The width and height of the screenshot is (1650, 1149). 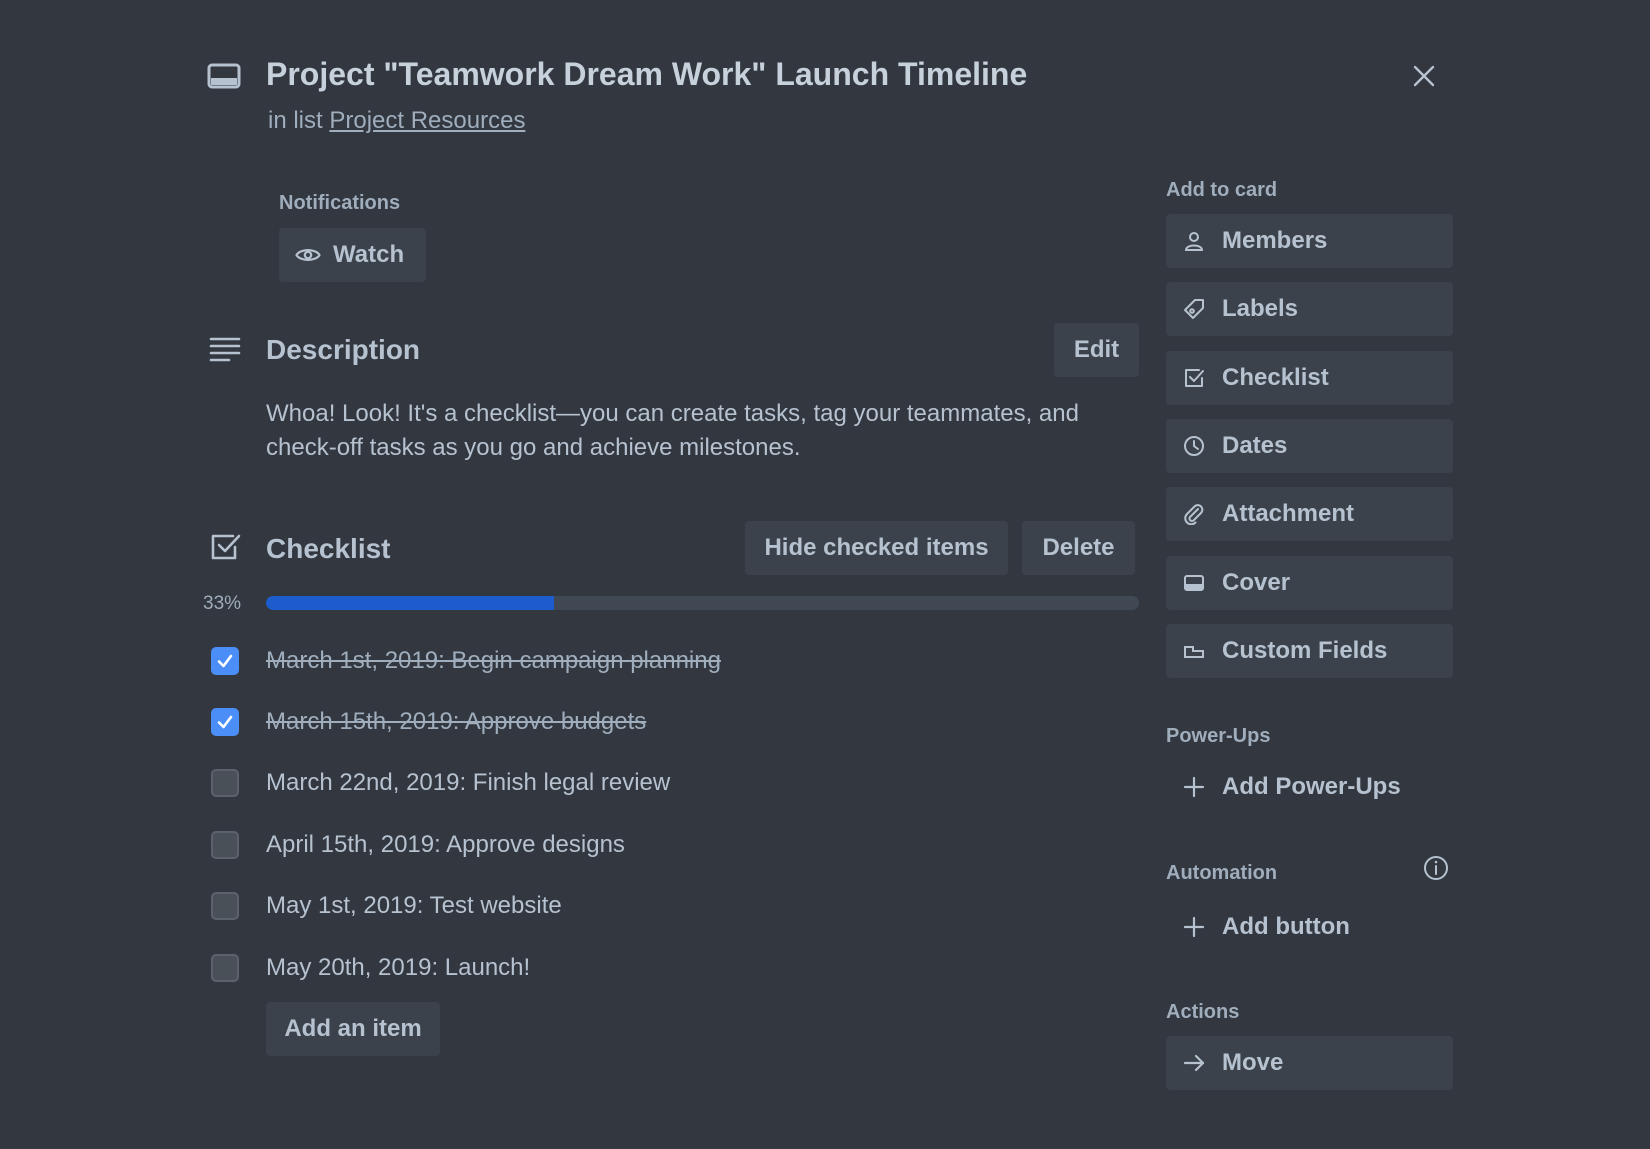 I want to click on add-to-card-members-button: Members, so click(x=1309, y=241).